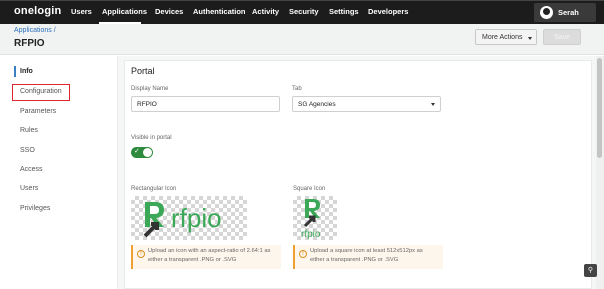 This screenshot has width=604, height=289. I want to click on nav-item-applications: Applications, so click(124, 11).